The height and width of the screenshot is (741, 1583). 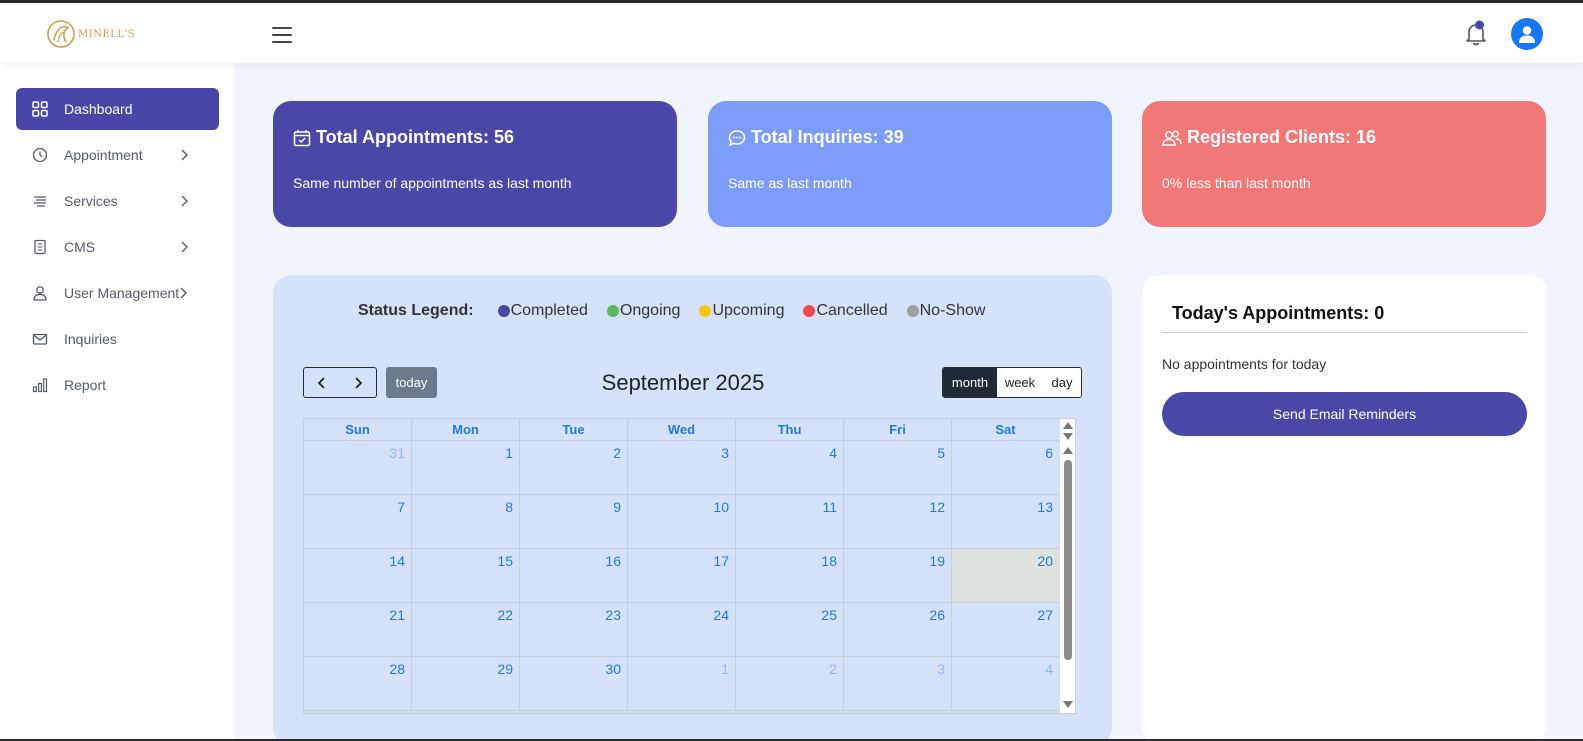 What do you see at coordinates (117, 385) in the screenshot?
I see `sidebar-item-report: Report` at bounding box center [117, 385].